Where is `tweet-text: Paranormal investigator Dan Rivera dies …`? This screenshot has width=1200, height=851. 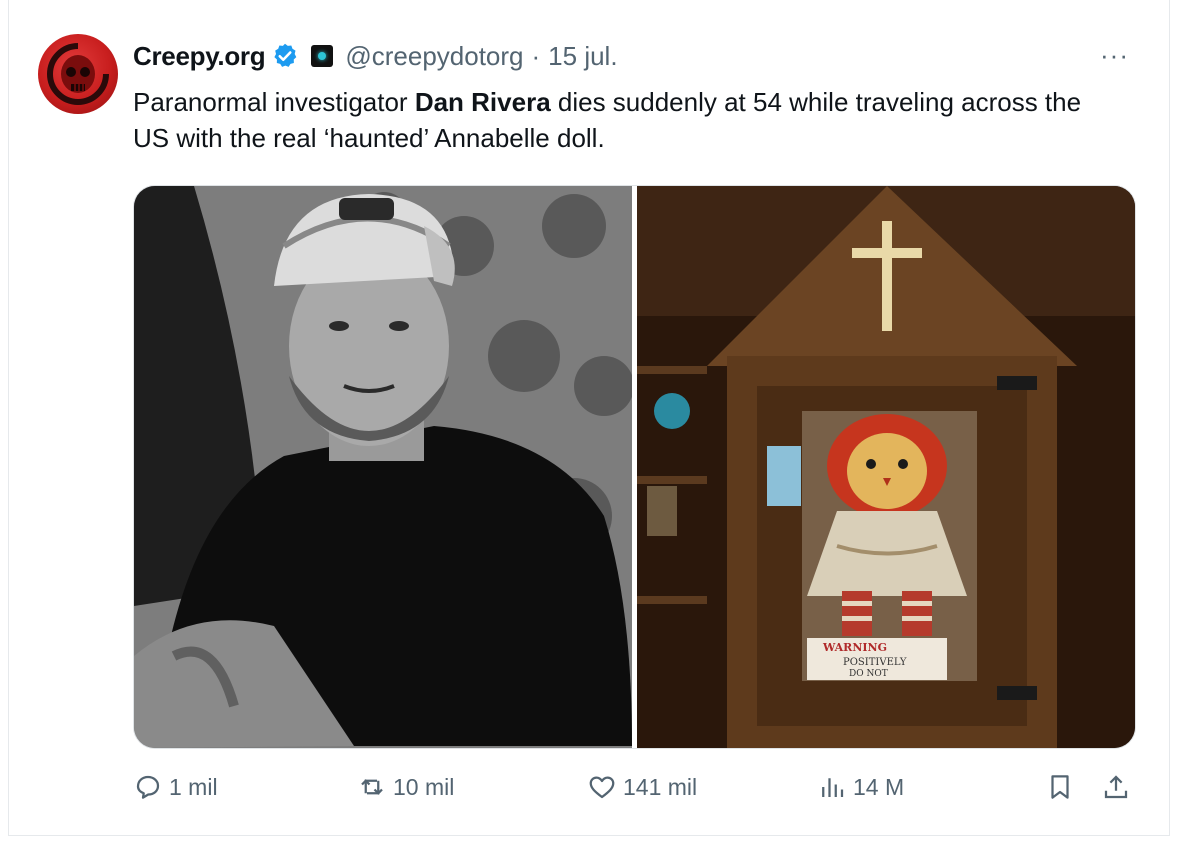 tweet-text: Paranormal investigator Dan Rivera dies … is located at coordinates (628, 120).